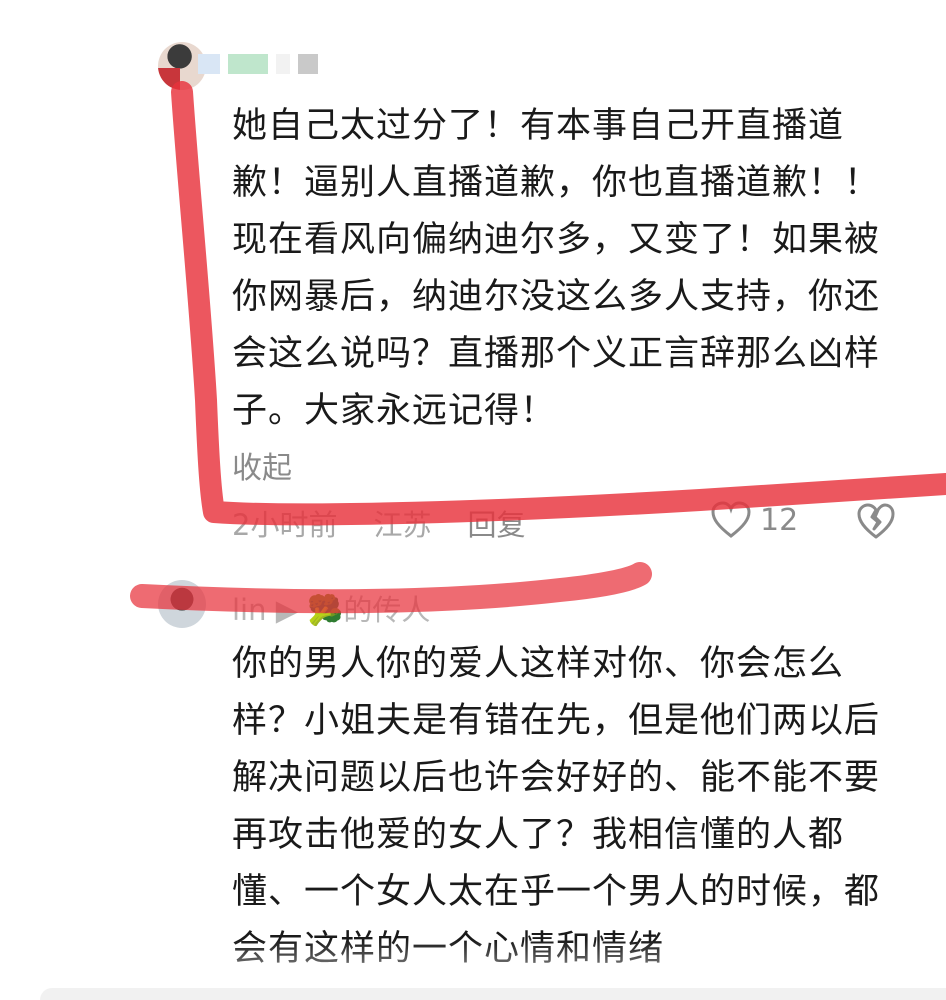  Describe the element at coordinates (402, 525) in the screenshot. I see `comment-location: 江苏` at that location.